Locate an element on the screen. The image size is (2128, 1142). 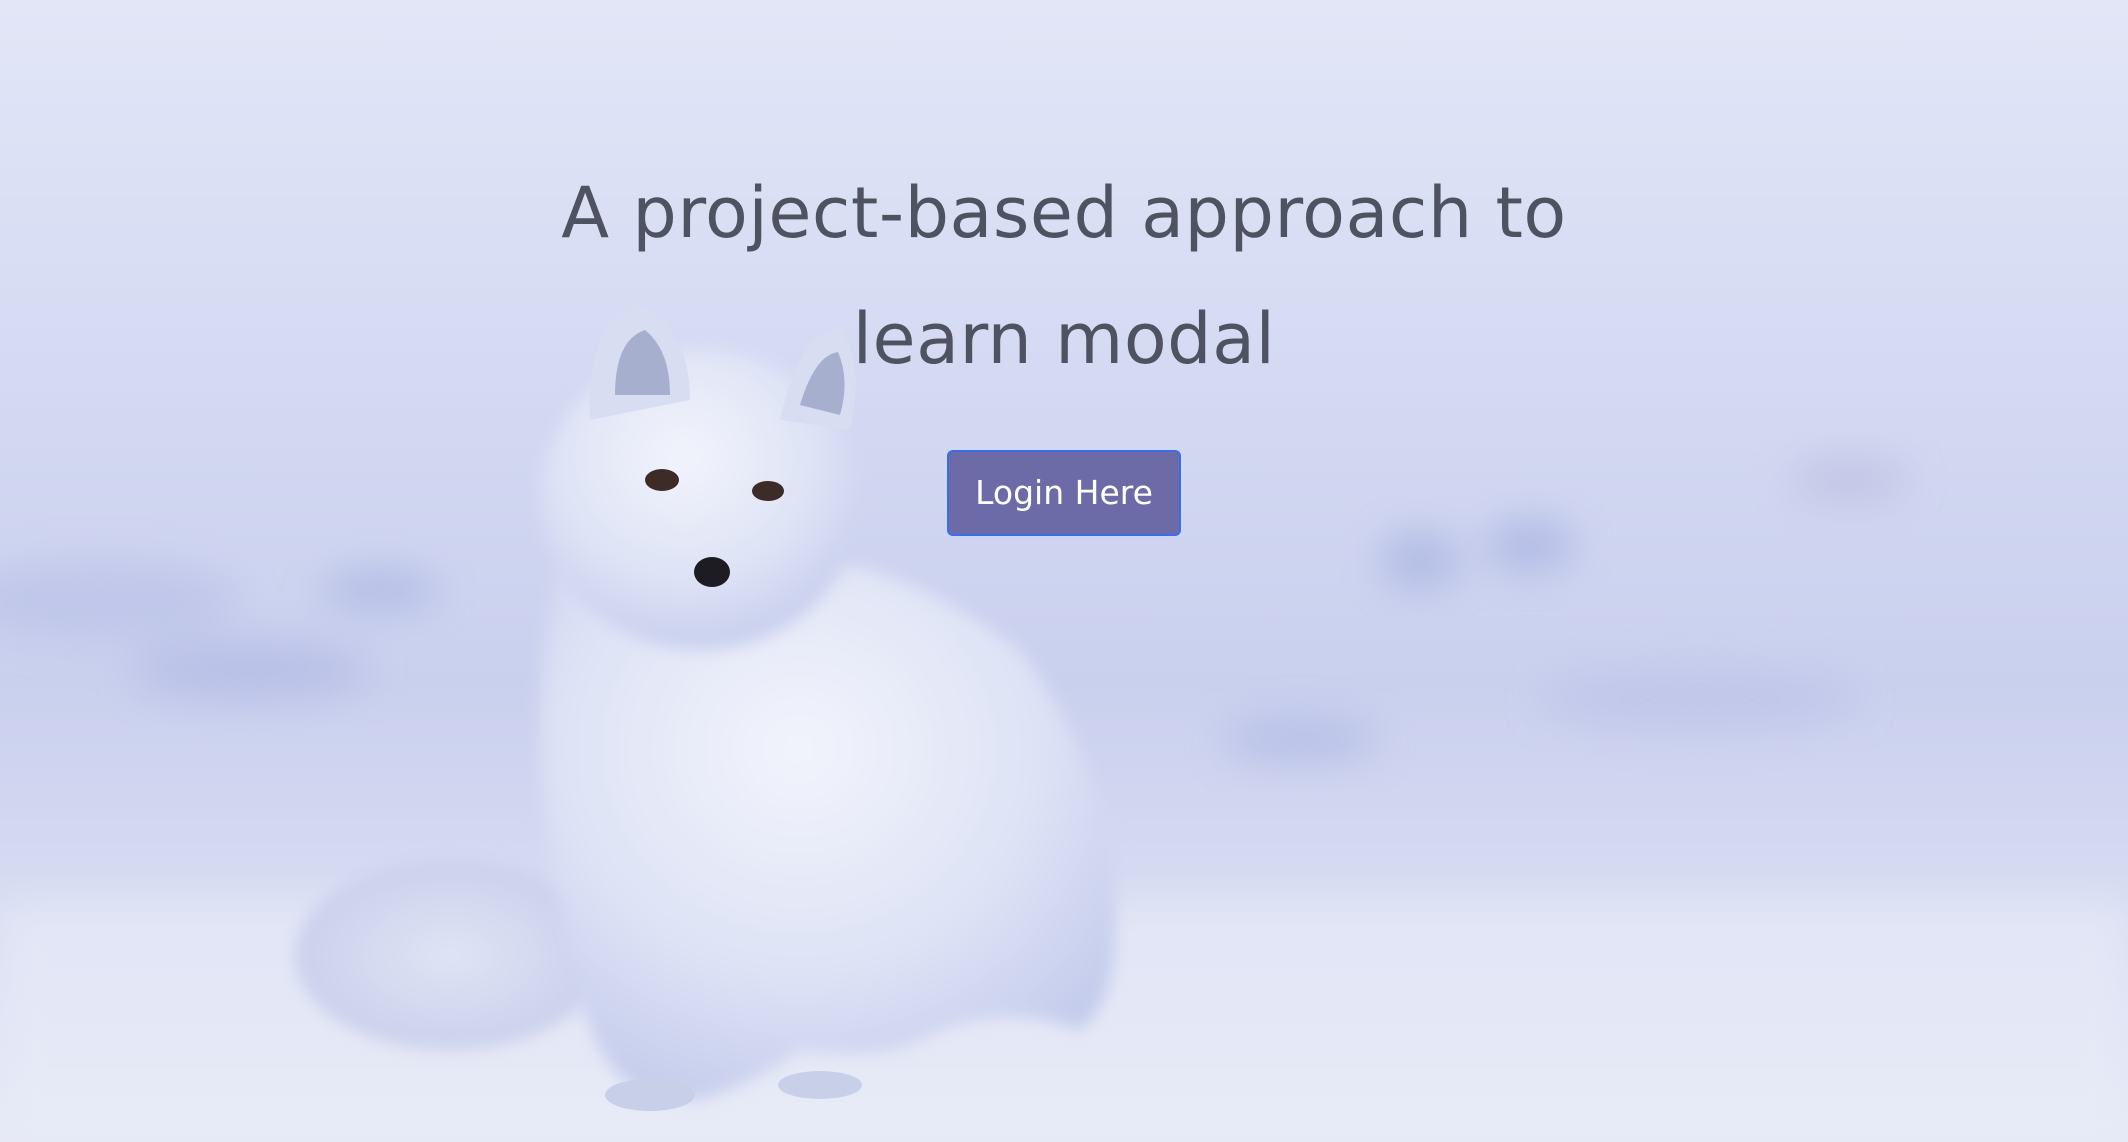
login-button: Login Here is located at coordinates (1064, 493).